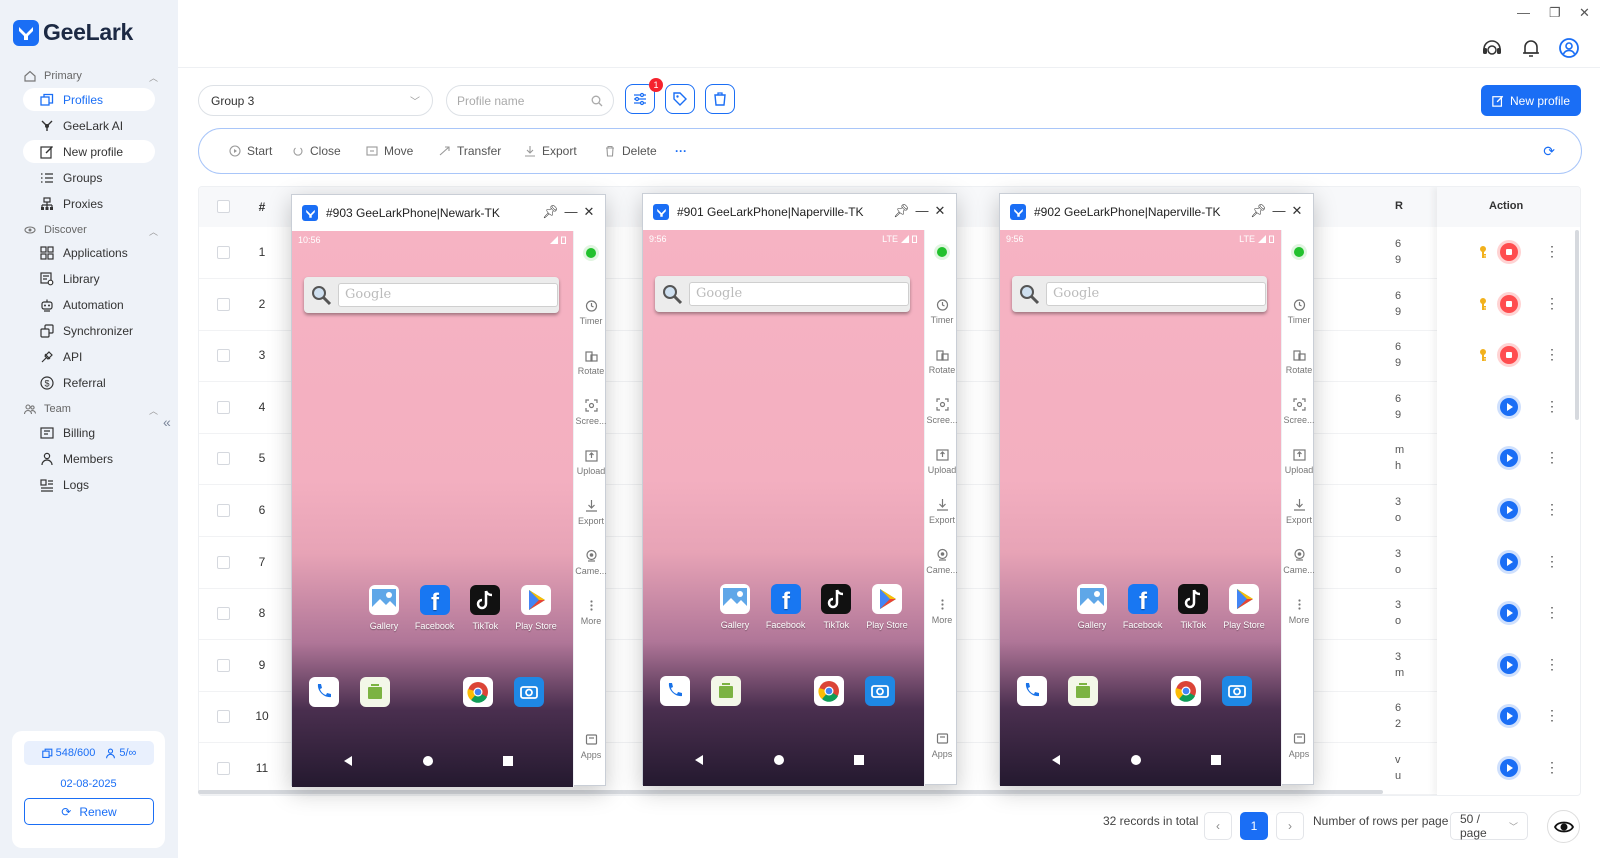 The width and height of the screenshot is (1600, 858). What do you see at coordinates (1555, 13) in the screenshot?
I see `restore-window-icon: ❐` at bounding box center [1555, 13].